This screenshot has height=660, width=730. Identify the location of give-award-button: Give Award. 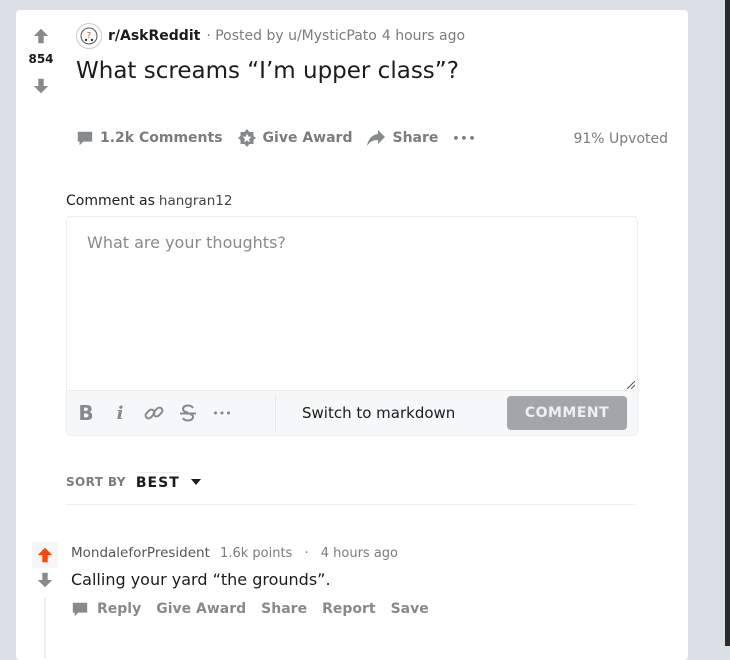
(295, 138).